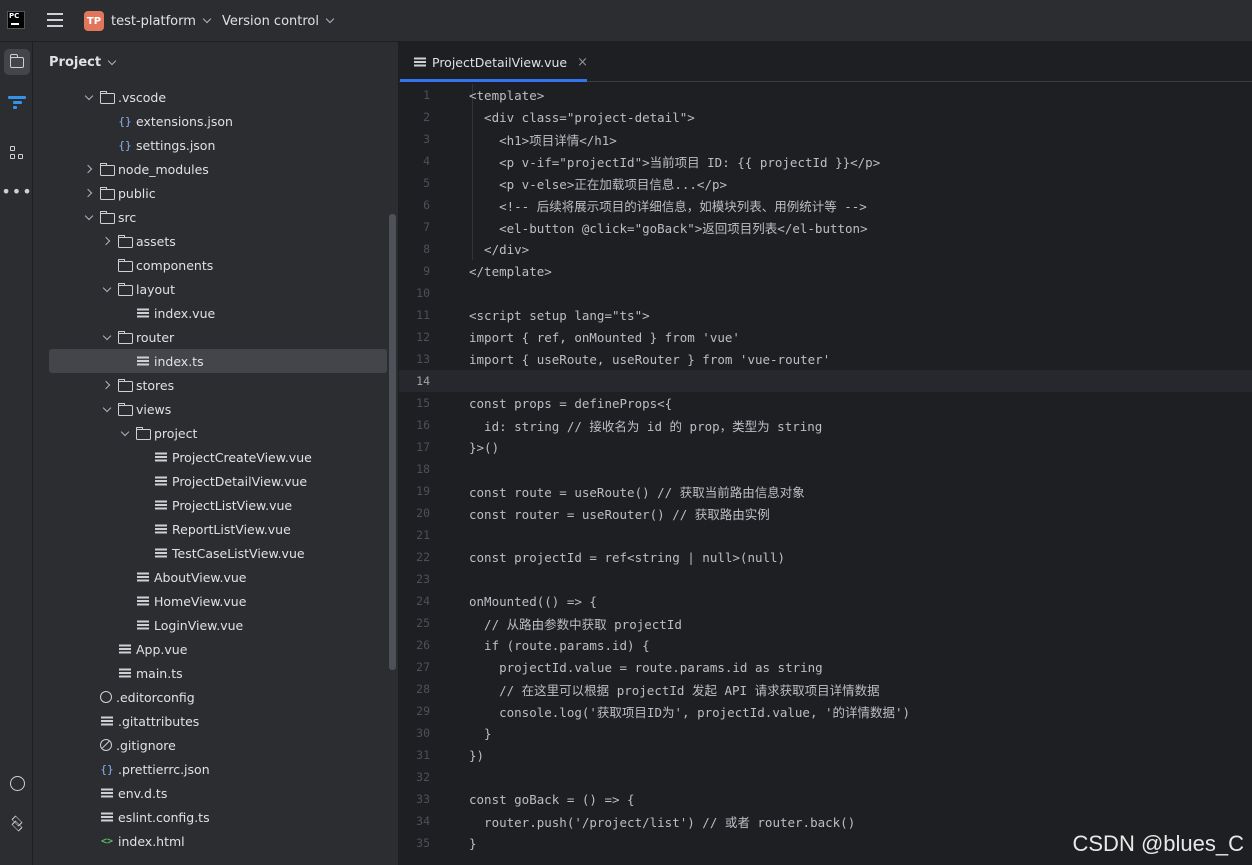 Image resolution: width=1252 pixels, height=865 pixels. What do you see at coordinates (218, 289) in the screenshot?
I see `tree-item: layout` at bounding box center [218, 289].